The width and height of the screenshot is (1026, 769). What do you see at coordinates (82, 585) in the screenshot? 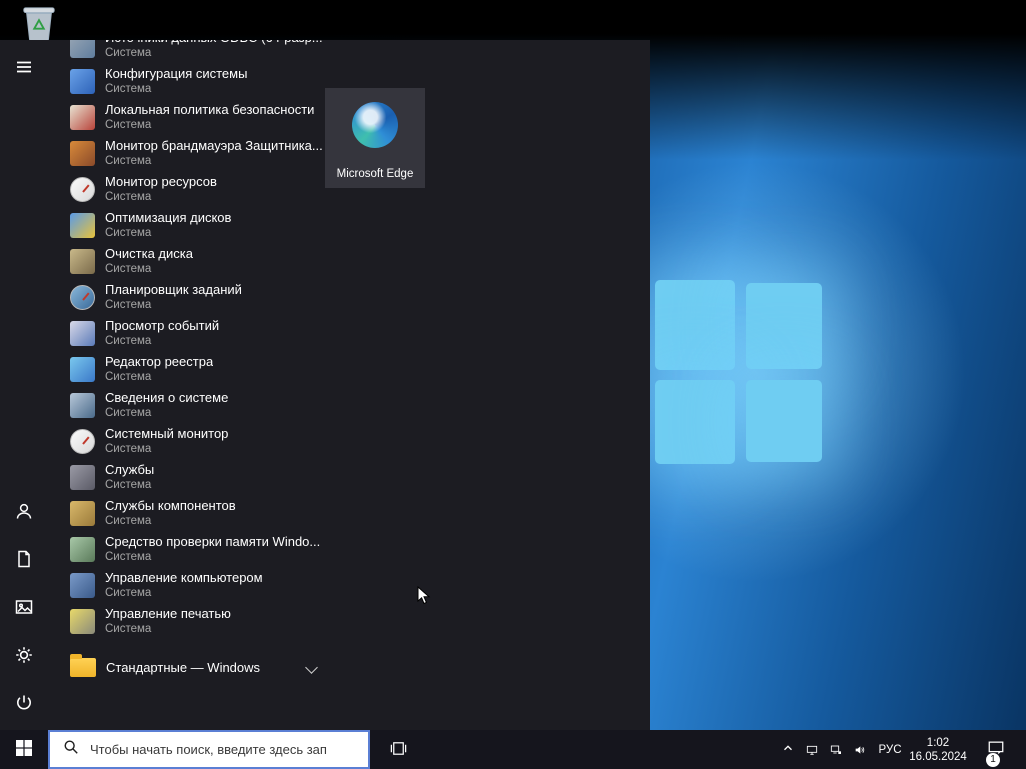
I see `computer-management-icon` at bounding box center [82, 585].